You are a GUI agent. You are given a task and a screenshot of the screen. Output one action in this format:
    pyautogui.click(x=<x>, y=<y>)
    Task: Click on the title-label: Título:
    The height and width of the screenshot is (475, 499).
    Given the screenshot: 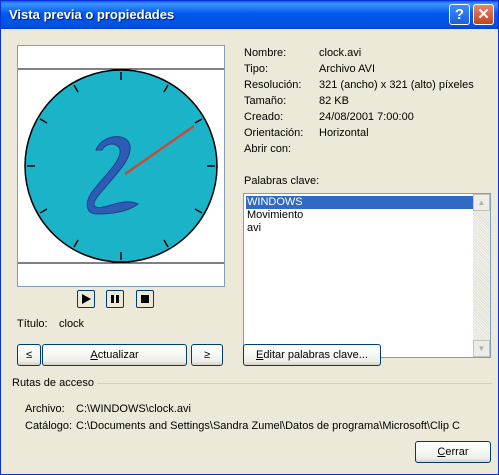 What is the action you would take?
    pyautogui.click(x=32, y=324)
    